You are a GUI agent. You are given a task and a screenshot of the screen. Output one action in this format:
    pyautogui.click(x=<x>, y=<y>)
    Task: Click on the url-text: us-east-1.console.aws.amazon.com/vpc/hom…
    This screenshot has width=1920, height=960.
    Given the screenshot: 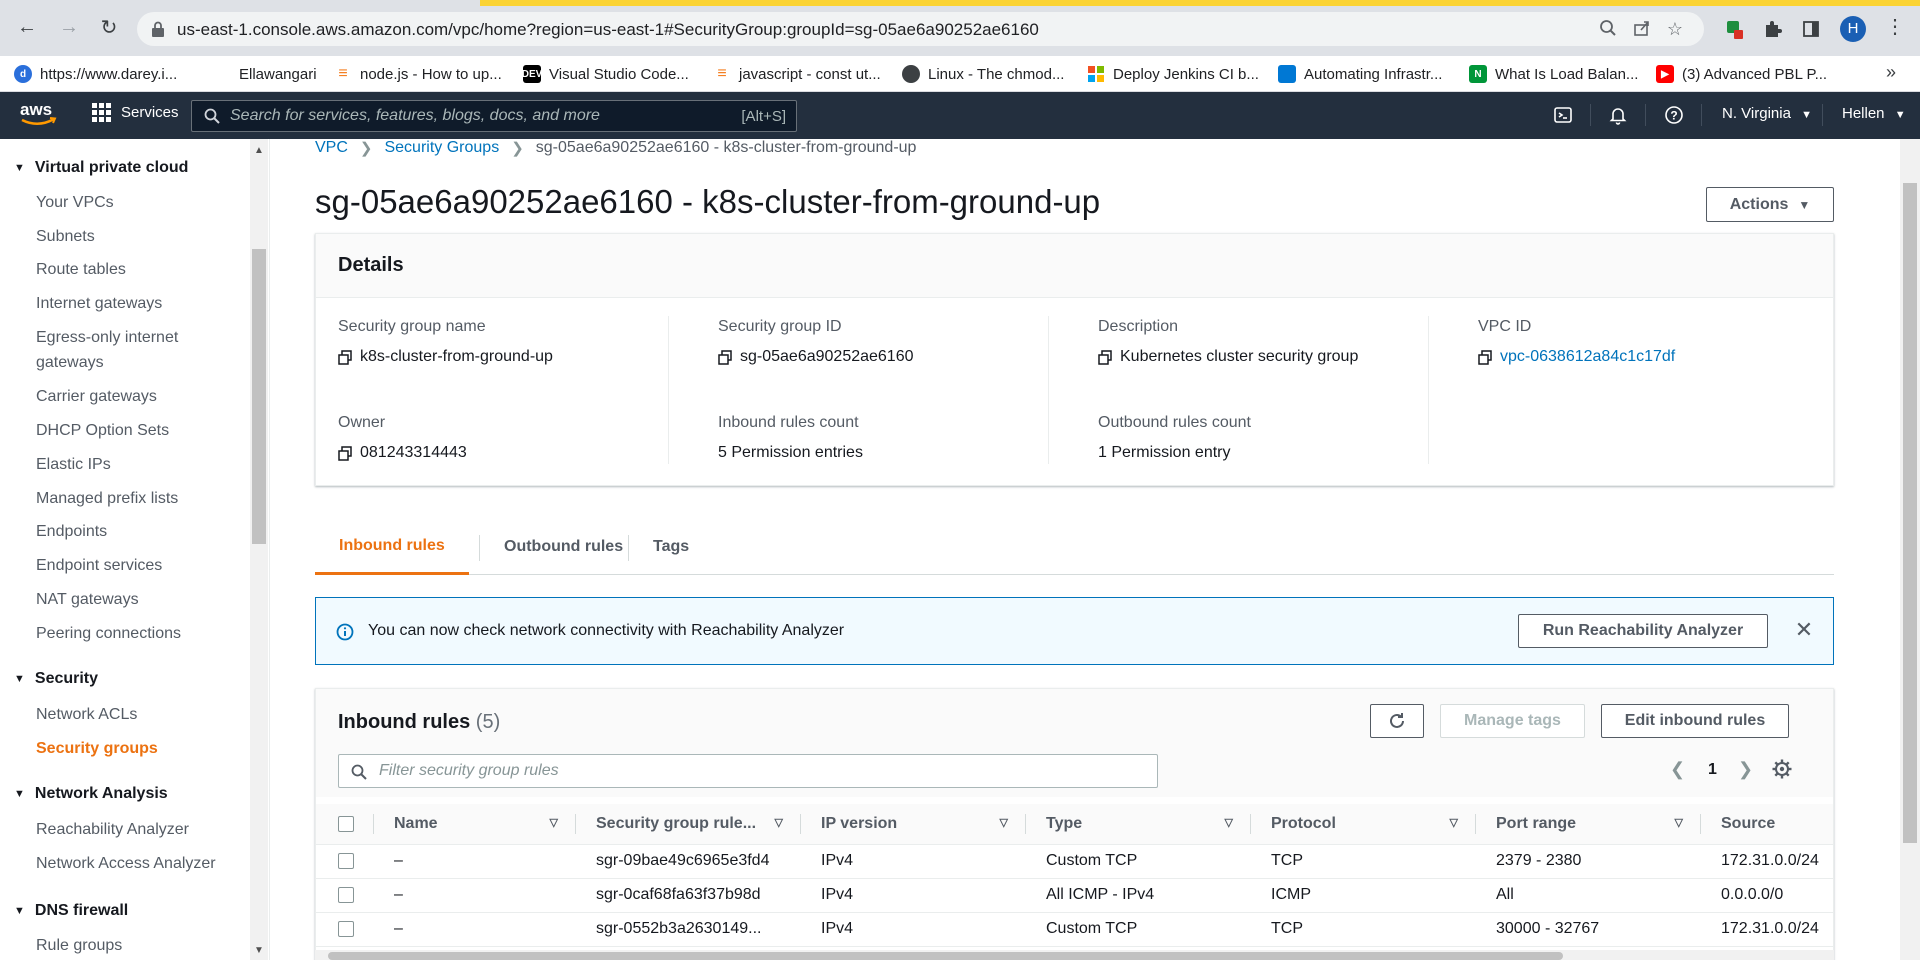 What is the action you would take?
    pyautogui.click(x=608, y=30)
    